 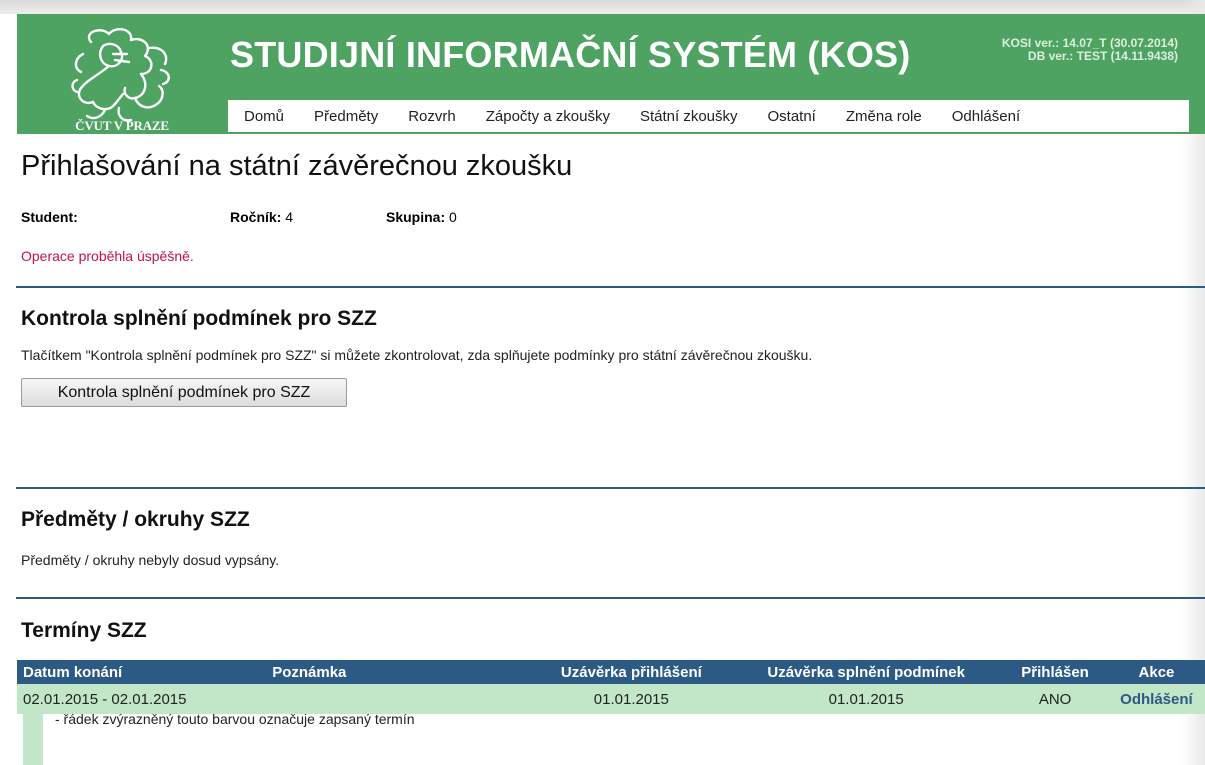 I want to click on cell-akce: Odhlášení, so click(x=1156, y=699).